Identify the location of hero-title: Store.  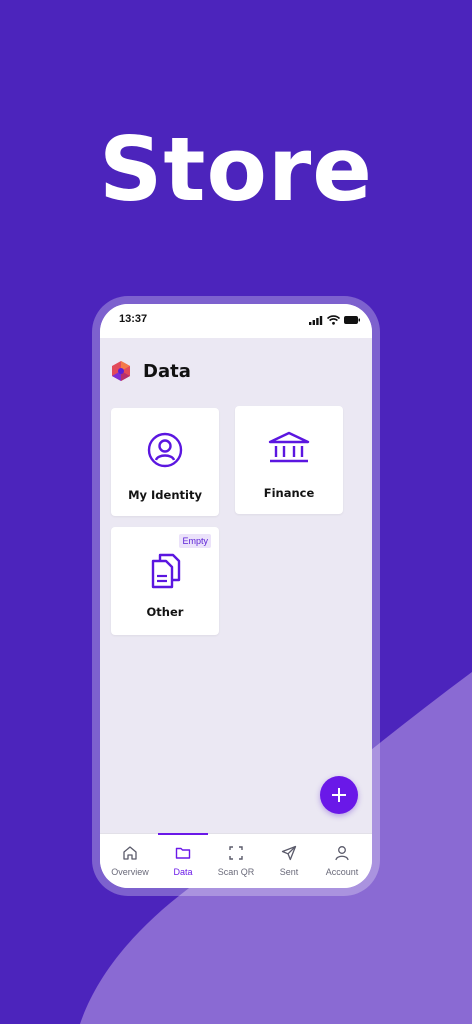
(236, 169).